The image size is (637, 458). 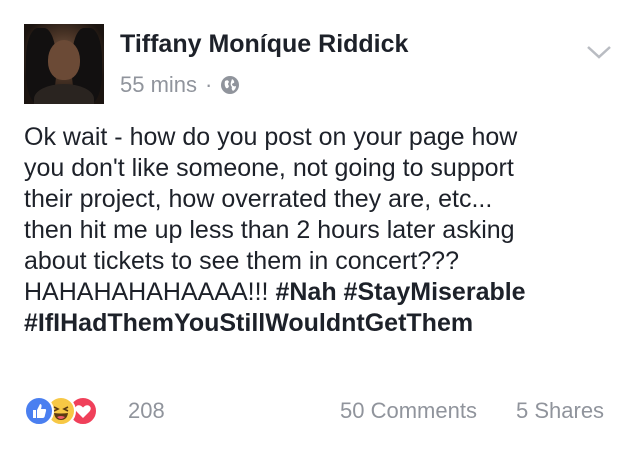 What do you see at coordinates (146, 411) in the screenshot?
I see `reaction-count: 208` at bounding box center [146, 411].